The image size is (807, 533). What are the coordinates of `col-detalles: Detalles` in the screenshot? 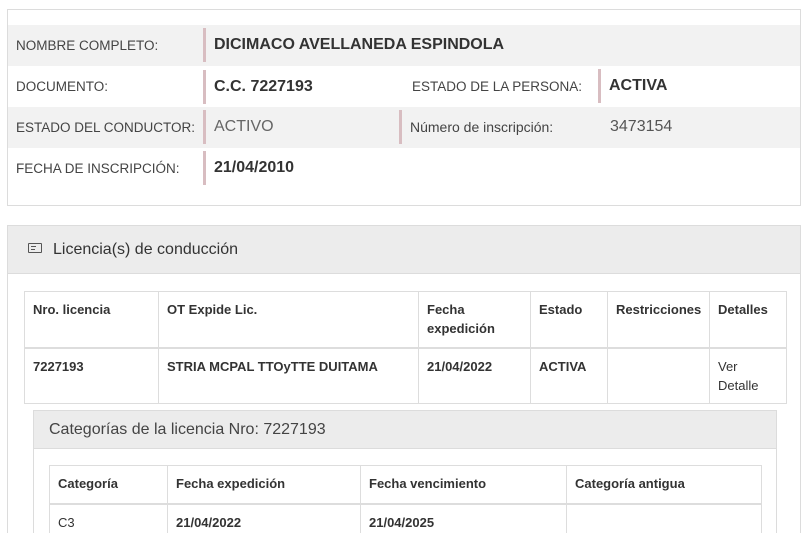 It's located at (748, 320).